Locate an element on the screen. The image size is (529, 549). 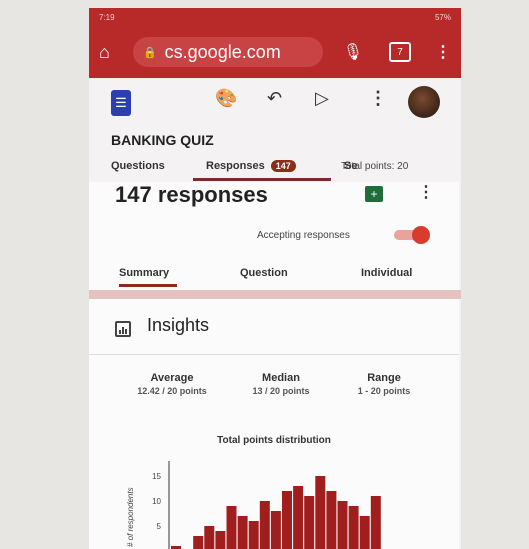
total-points: Total points: 20 is located at coordinates (375, 166).